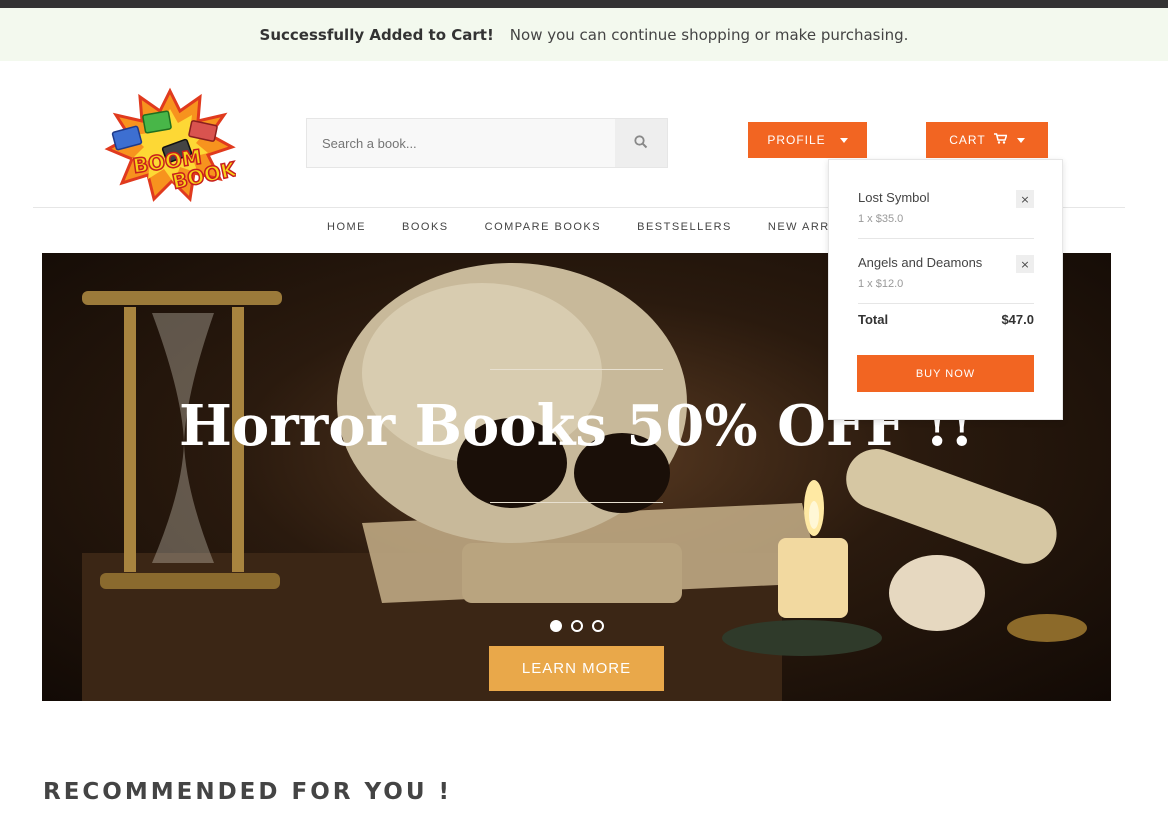 The width and height of the screenshot is (1168, 815). Describe the element at coordinates (946, 272) in the screenshot. I see `cart-item: Angels and Deamons 1 x $12.0 ×` at that location.